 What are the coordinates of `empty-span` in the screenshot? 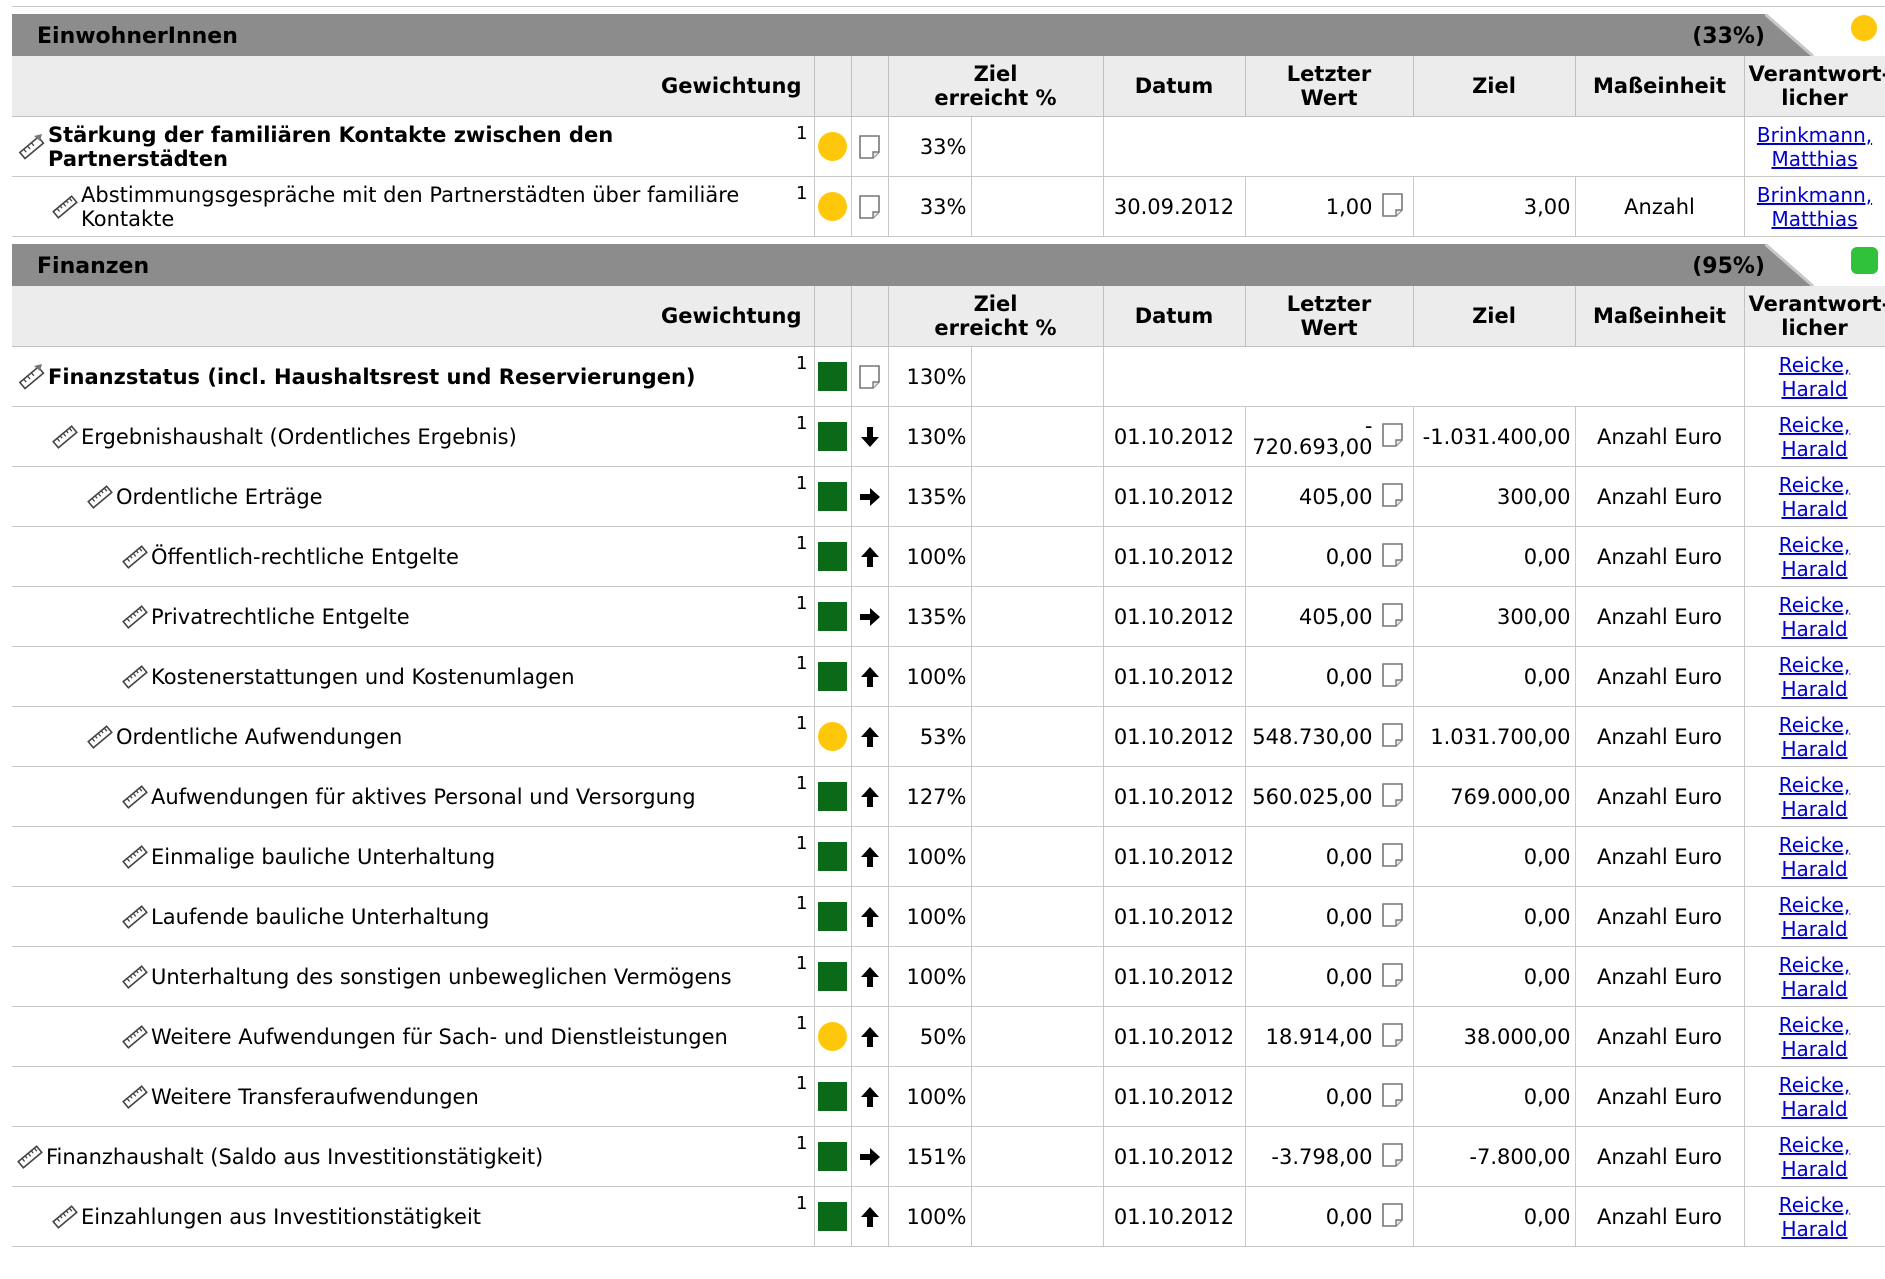 It's located at (1424, 146).